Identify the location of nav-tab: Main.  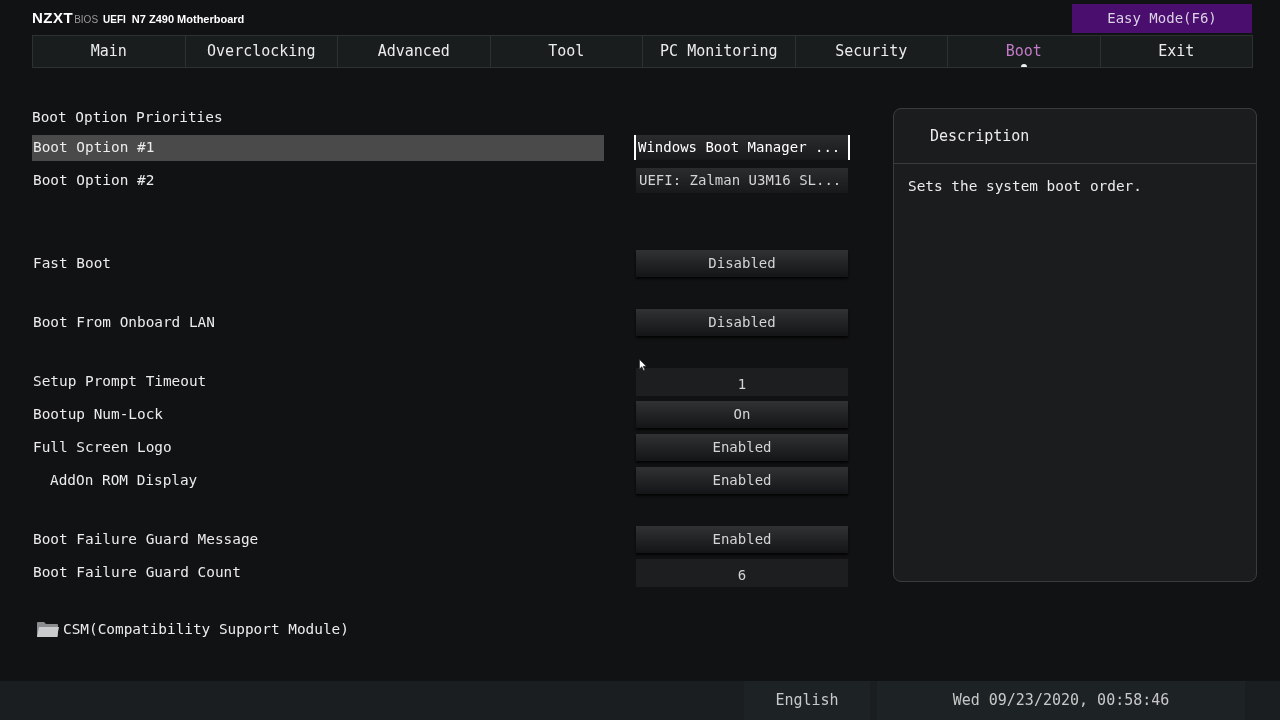
(109, 51).